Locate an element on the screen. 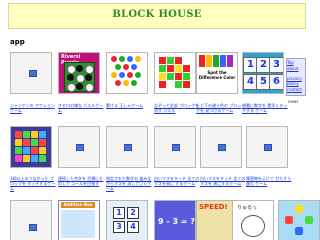 The width and height of the screenshot is (320, 240). game-tile-reversi: Riversi Puzzle is located at coordinates (79, 73).